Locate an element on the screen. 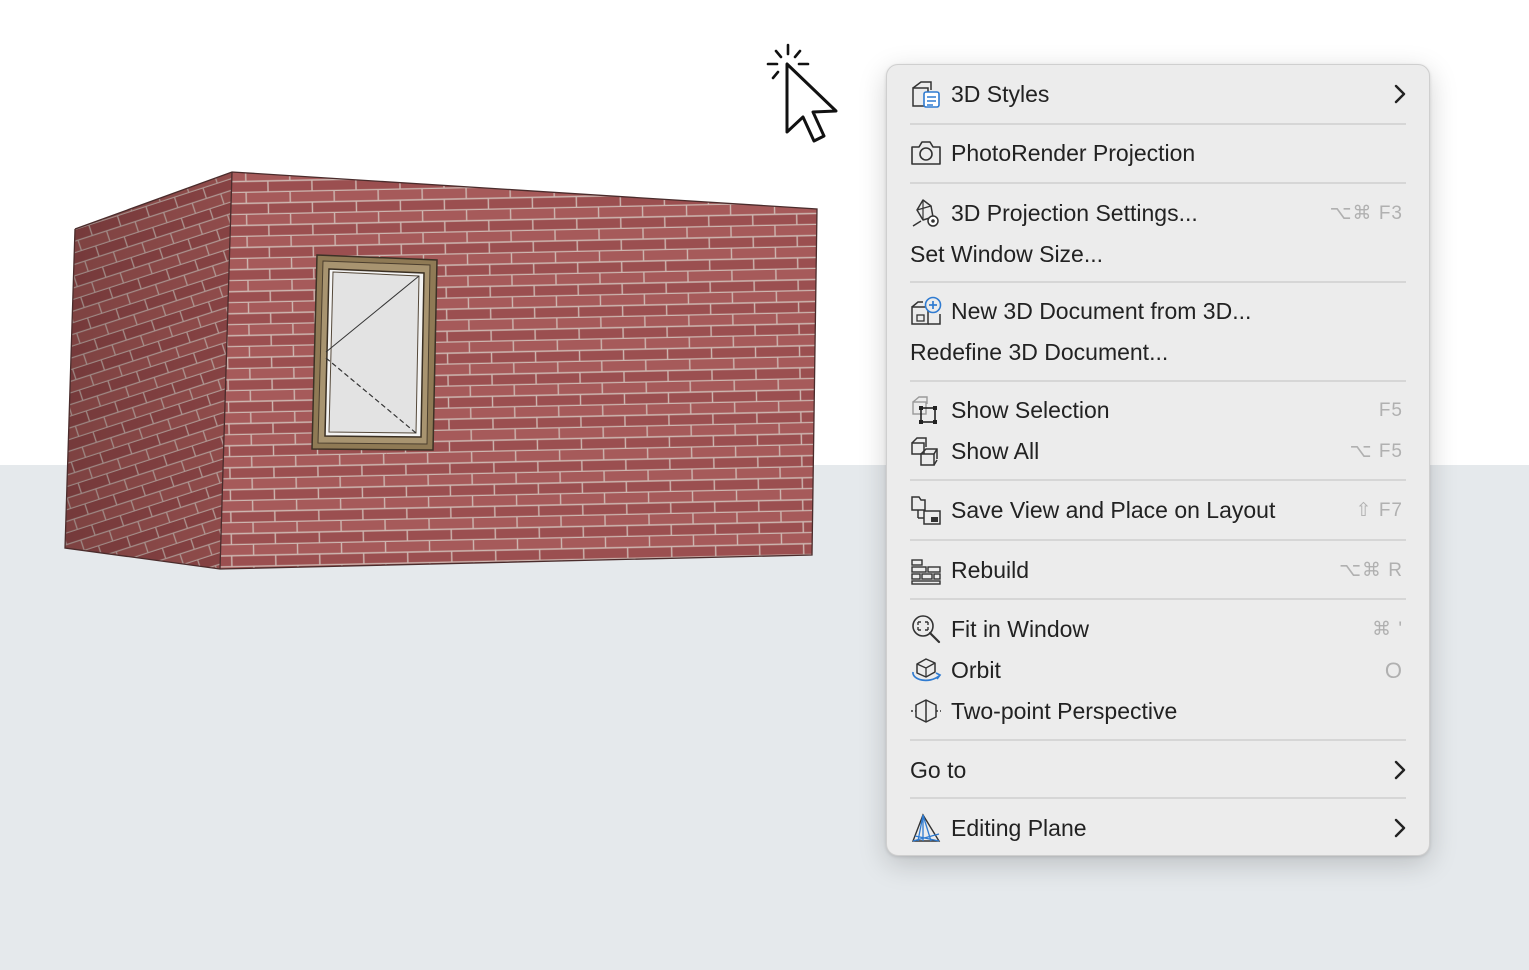  menu-item-show-selection: Show Selection F5 is located at coordinates (1158, 410).